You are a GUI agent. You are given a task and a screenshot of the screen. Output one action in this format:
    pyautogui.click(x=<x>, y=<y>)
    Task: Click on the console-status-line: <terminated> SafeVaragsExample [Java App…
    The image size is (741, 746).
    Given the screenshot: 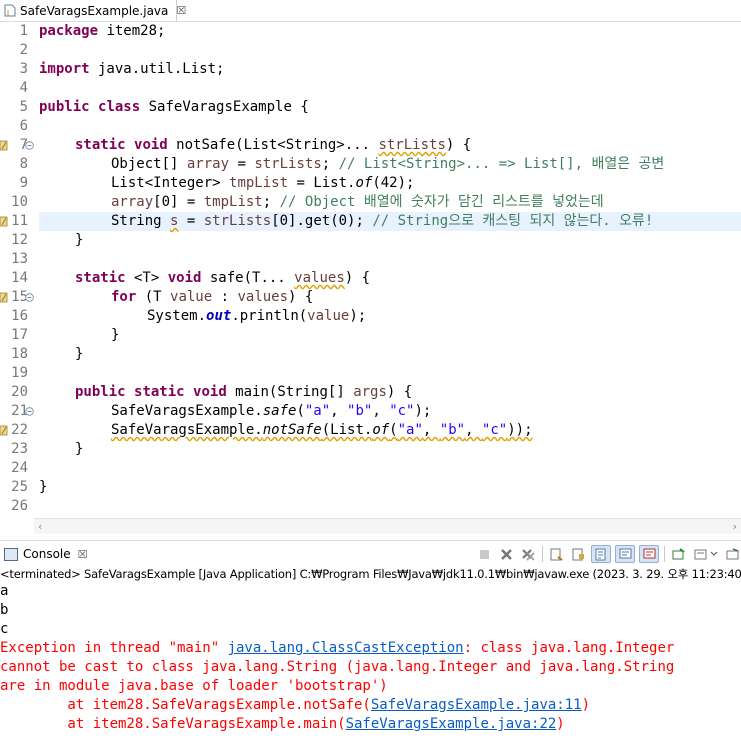 What is the action you would take?
    pyautogui.click(x=370, y=574)
    